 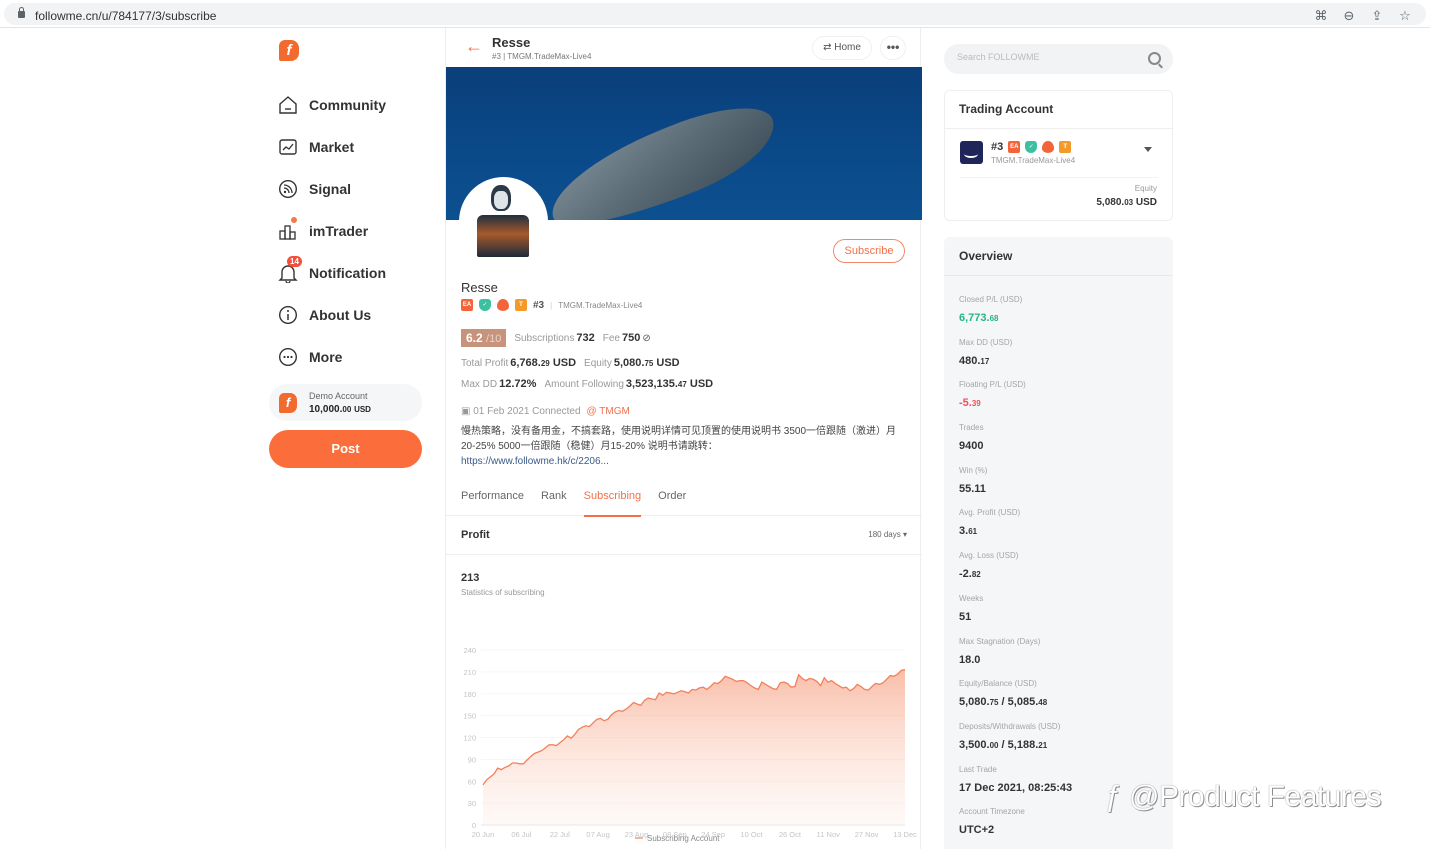 I want to click on overview-item-label: Win (%), so click(x=973, y=470).